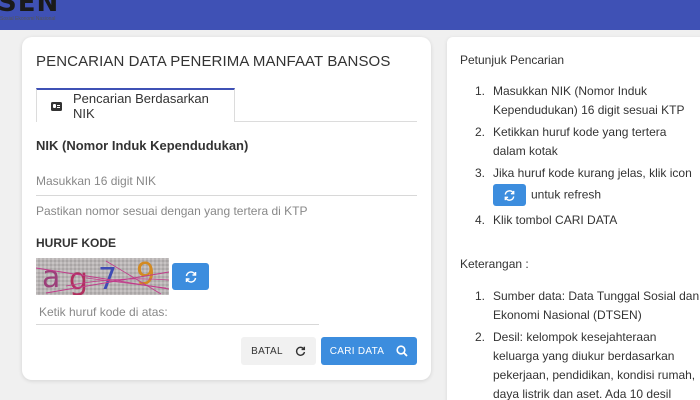 The width and height of the screenshot is (700, 400). I want to click on instructions-title: Petunjuk Pencarian, so click(512, 60).